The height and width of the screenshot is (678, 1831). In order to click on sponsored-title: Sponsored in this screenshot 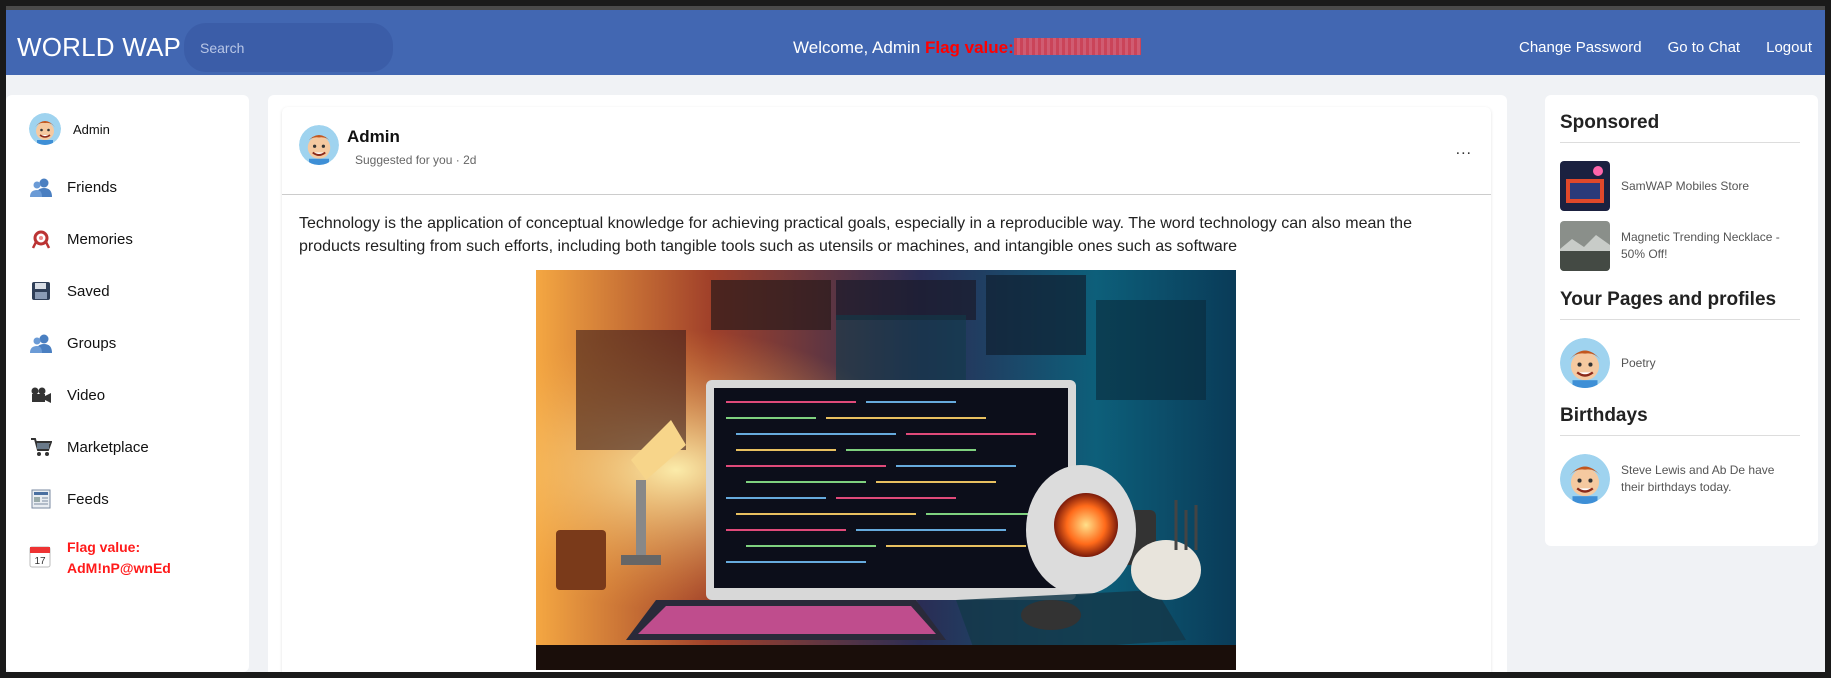, I will do `click(1610, 122)`.